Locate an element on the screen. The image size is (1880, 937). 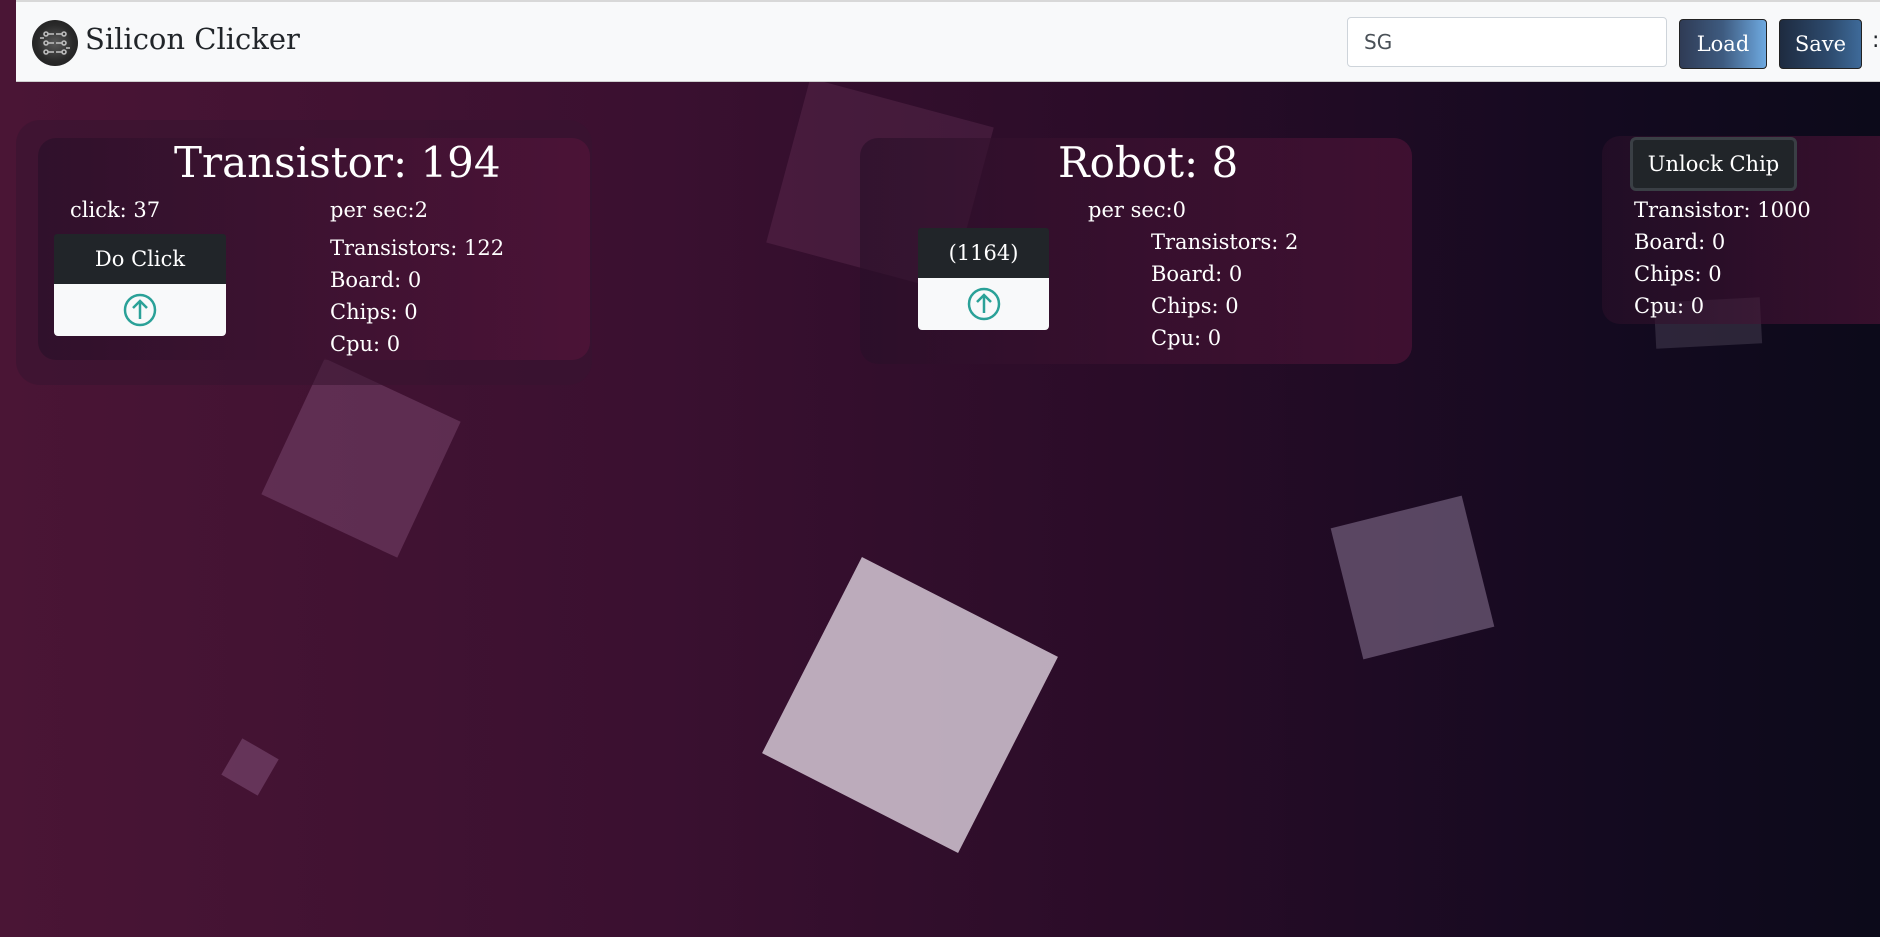
transistor-cost-cpu: Cpu: 0 is located at coordinates (365, 344).